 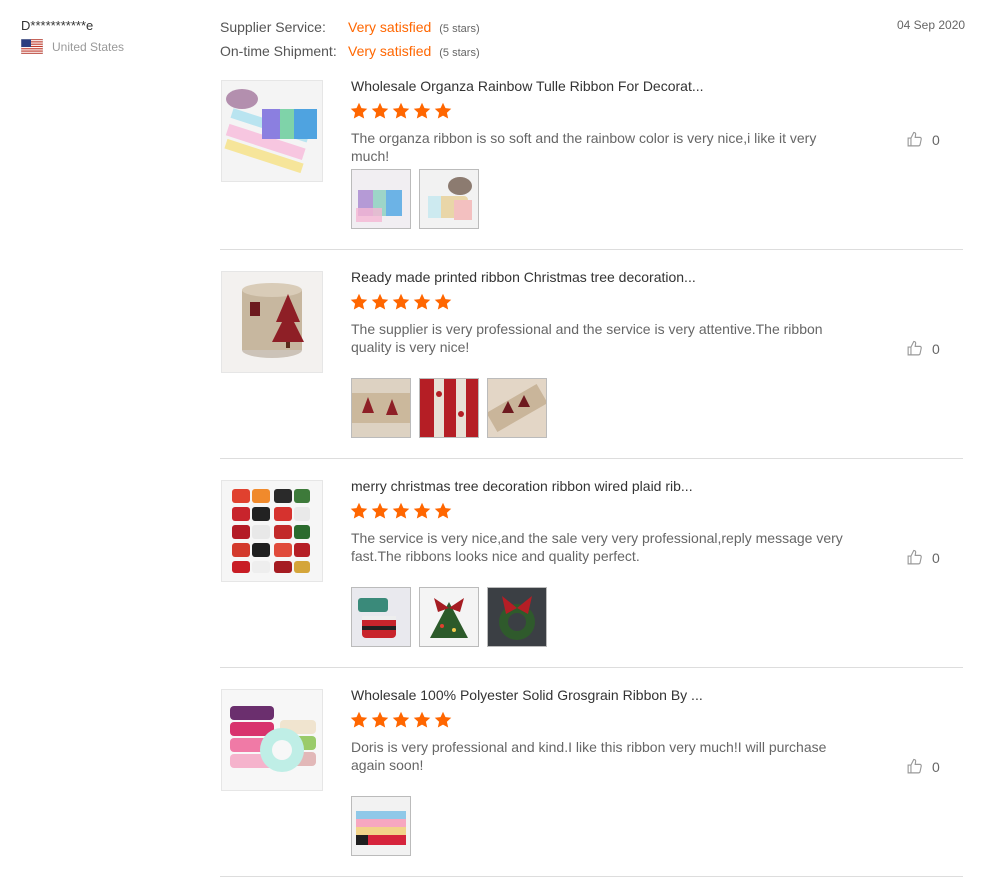 I want to click on rating-label: On-time Shipment:, so click(x=278, y=51).